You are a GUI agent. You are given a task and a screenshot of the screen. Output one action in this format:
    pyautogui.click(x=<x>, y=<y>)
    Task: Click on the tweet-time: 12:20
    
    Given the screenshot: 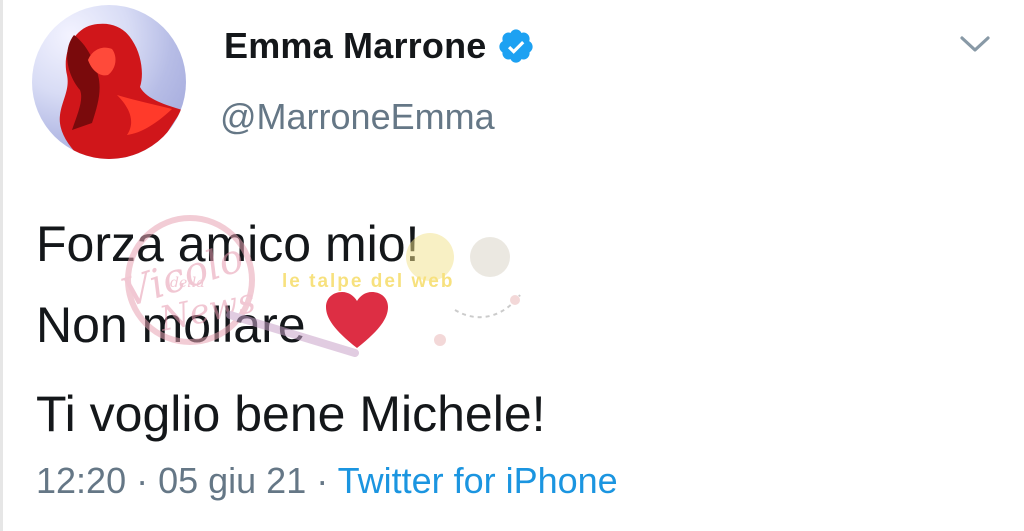 What is the action you would take?
    pyautogui.click(x=81, y=480)
    